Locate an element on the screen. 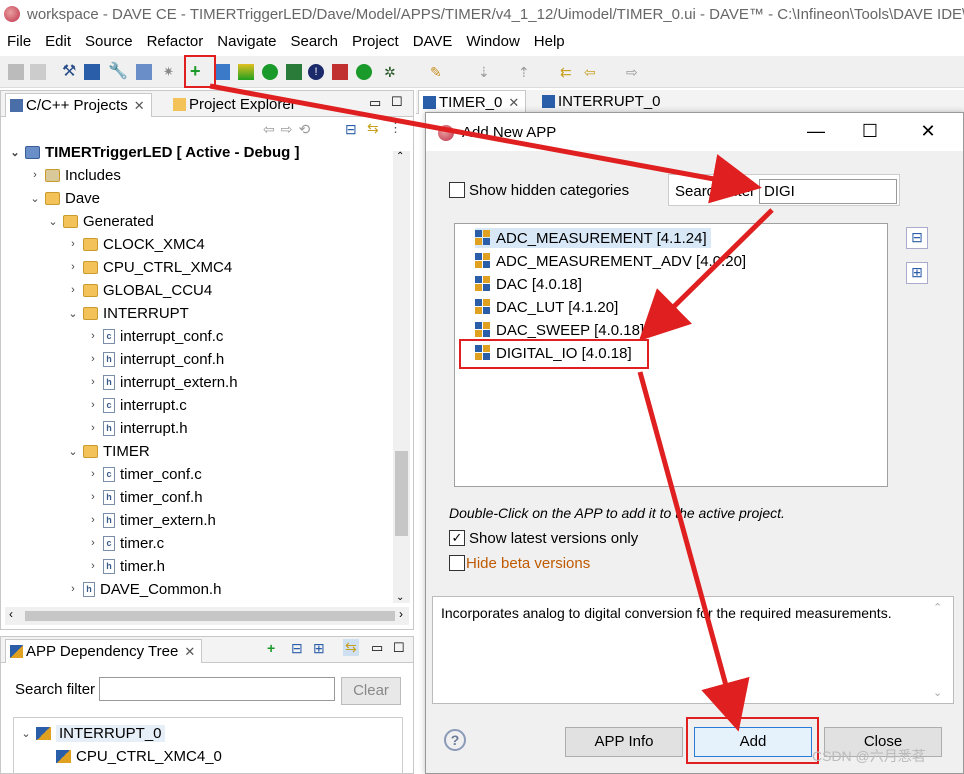 The width and height of the screenshot is (964, 774). arrow-to-search is located at coordinates (485, 143).